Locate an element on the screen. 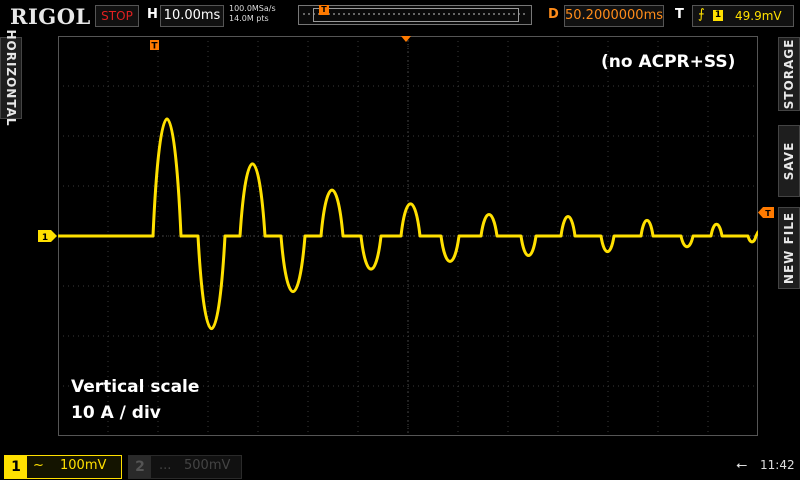 The width and height of the screenshot is (800, 480). channel-bar: 1 ~ 100mV 2 ... 500mV ⭠ 11:42 is located at coordinates (400, 466).